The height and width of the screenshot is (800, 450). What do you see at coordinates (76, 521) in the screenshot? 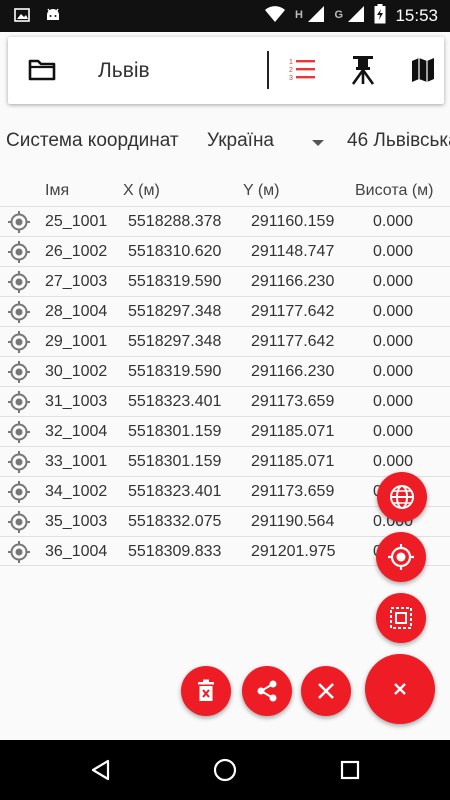
I see `point-name: 35_1003` at bounding box center [76, 521].